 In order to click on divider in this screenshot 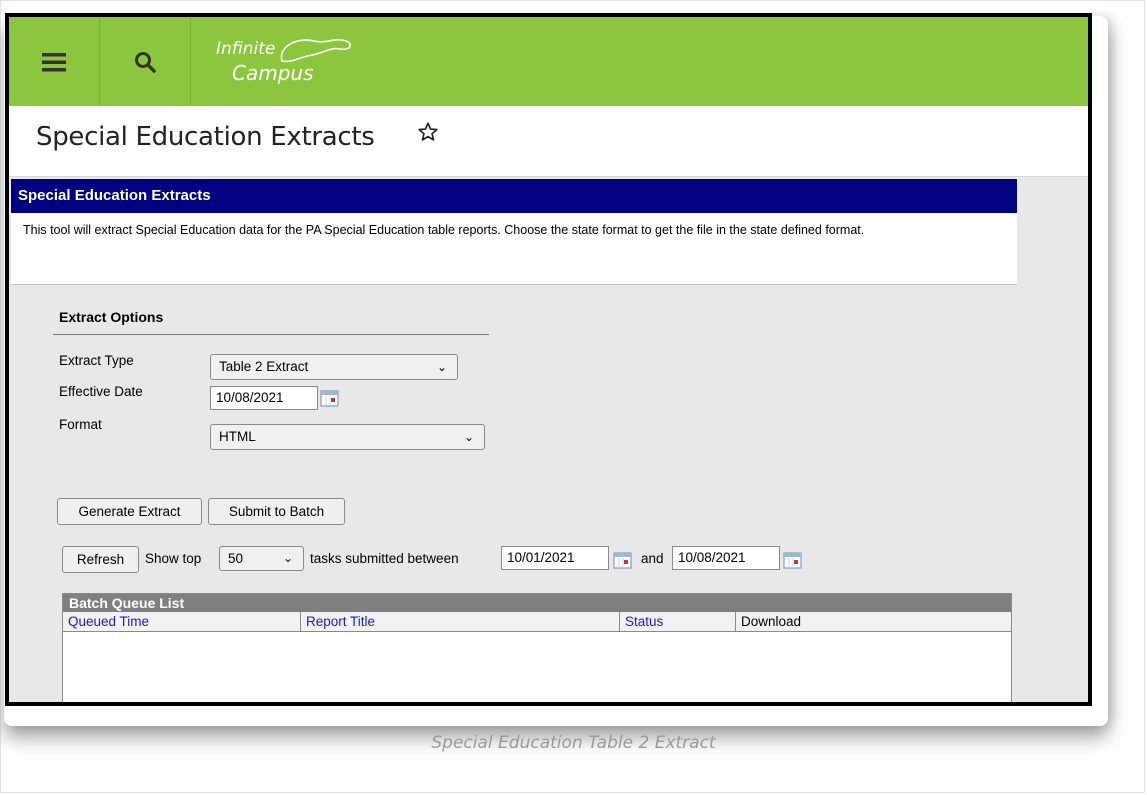, I will do `click(271, 334)`.